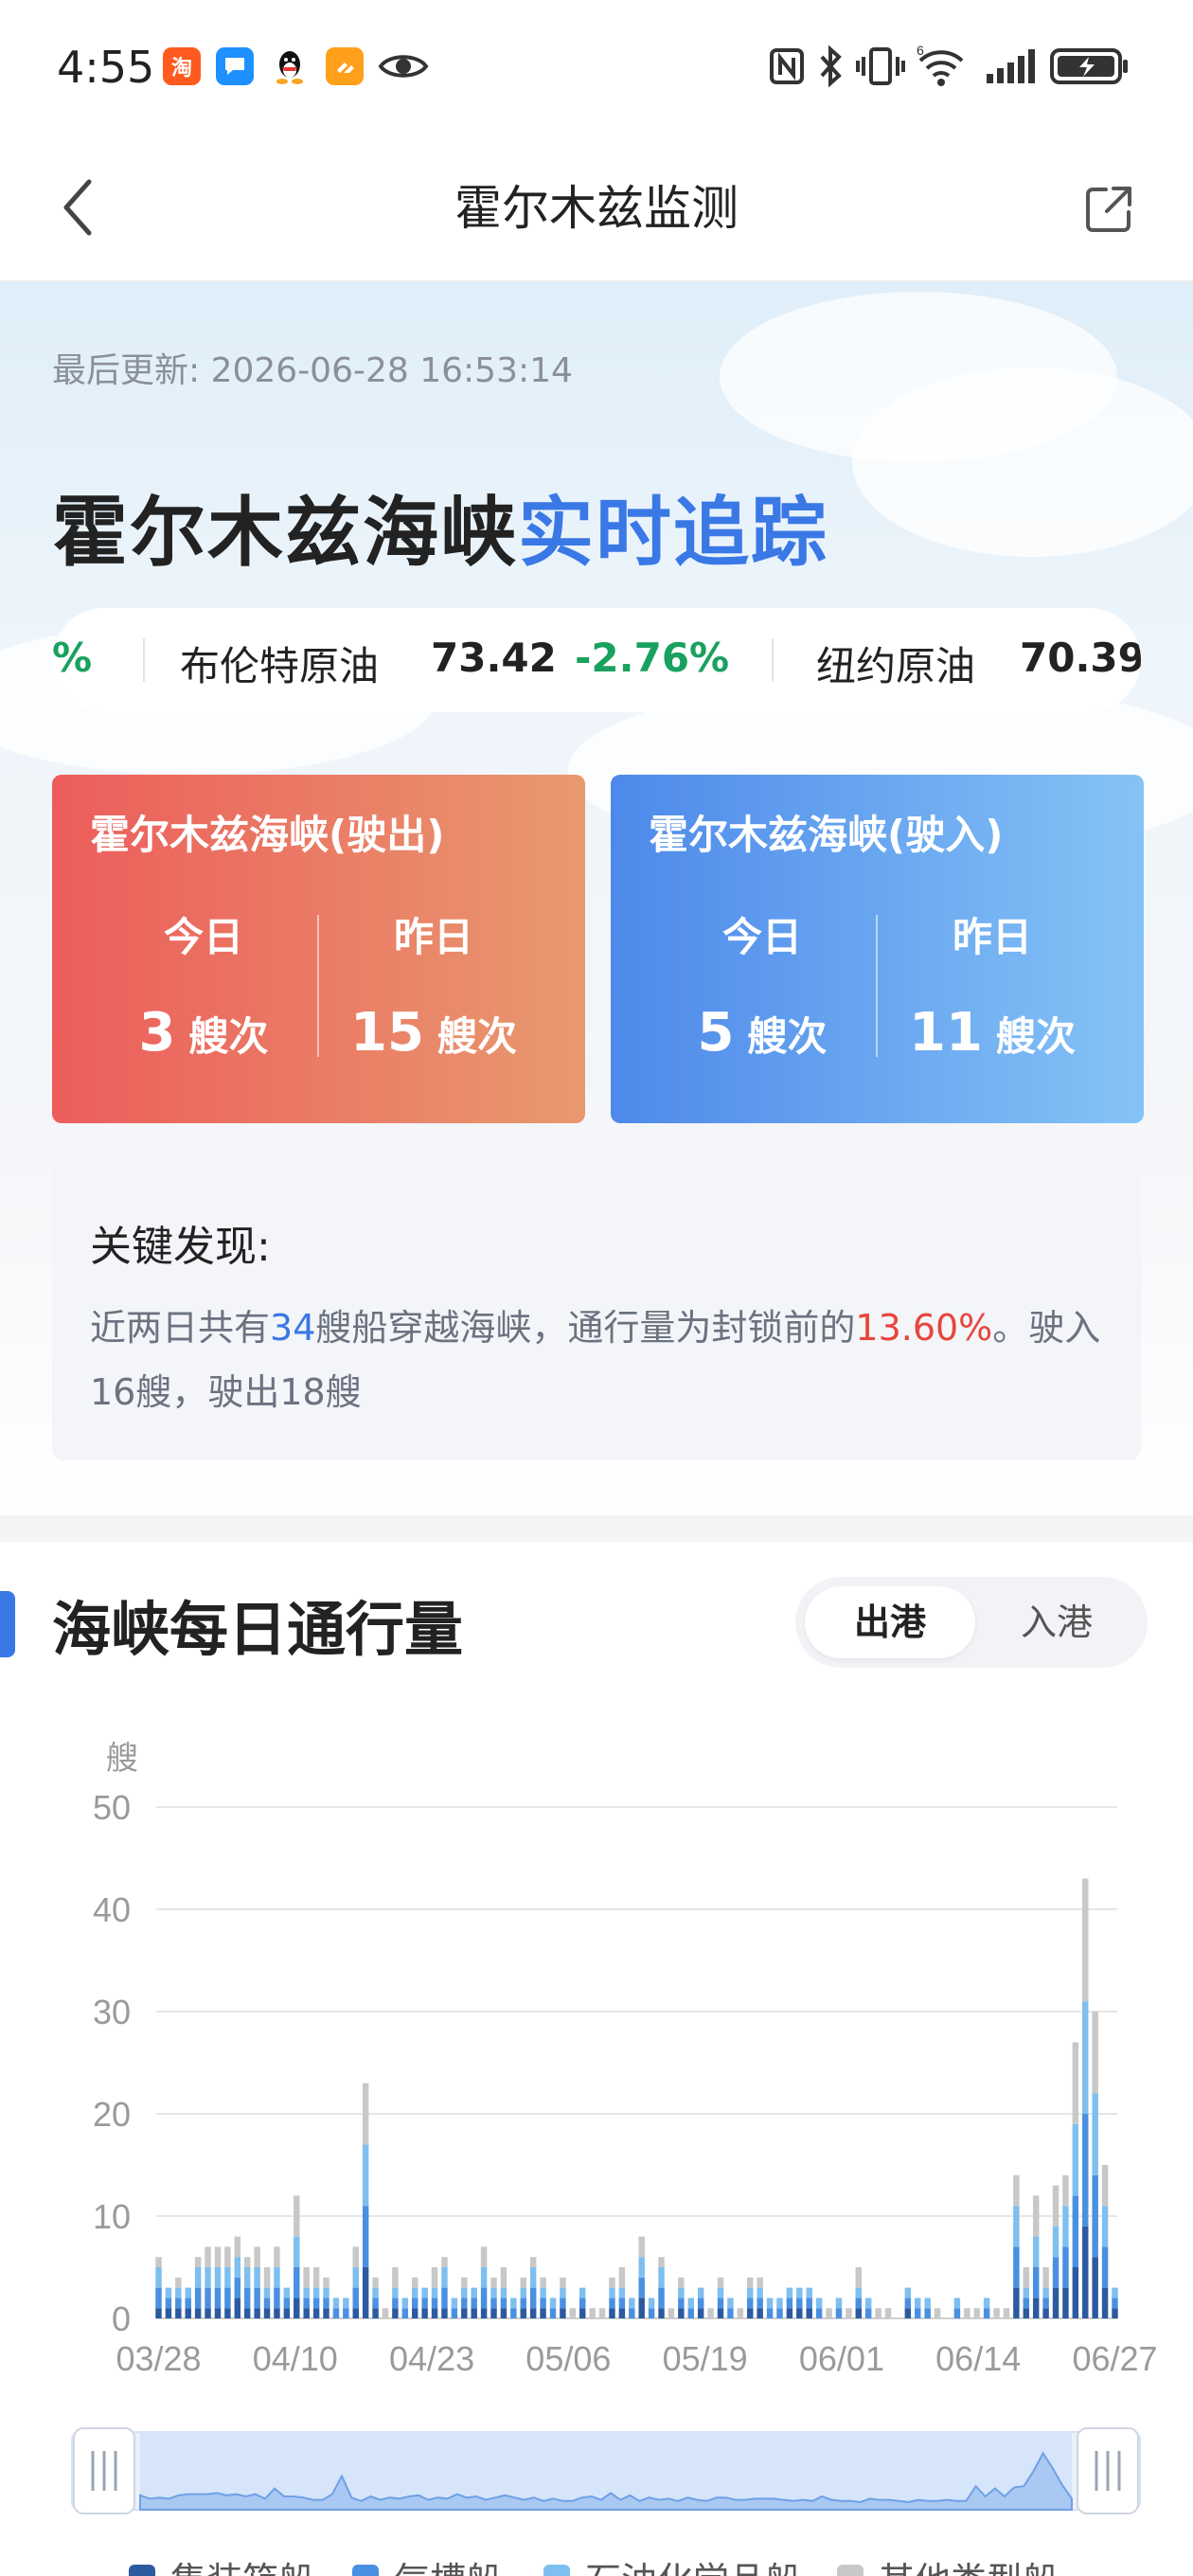 This screenshot has height=2576, width=1193. I want to click on range-end-handle, so click(1108, 2470).